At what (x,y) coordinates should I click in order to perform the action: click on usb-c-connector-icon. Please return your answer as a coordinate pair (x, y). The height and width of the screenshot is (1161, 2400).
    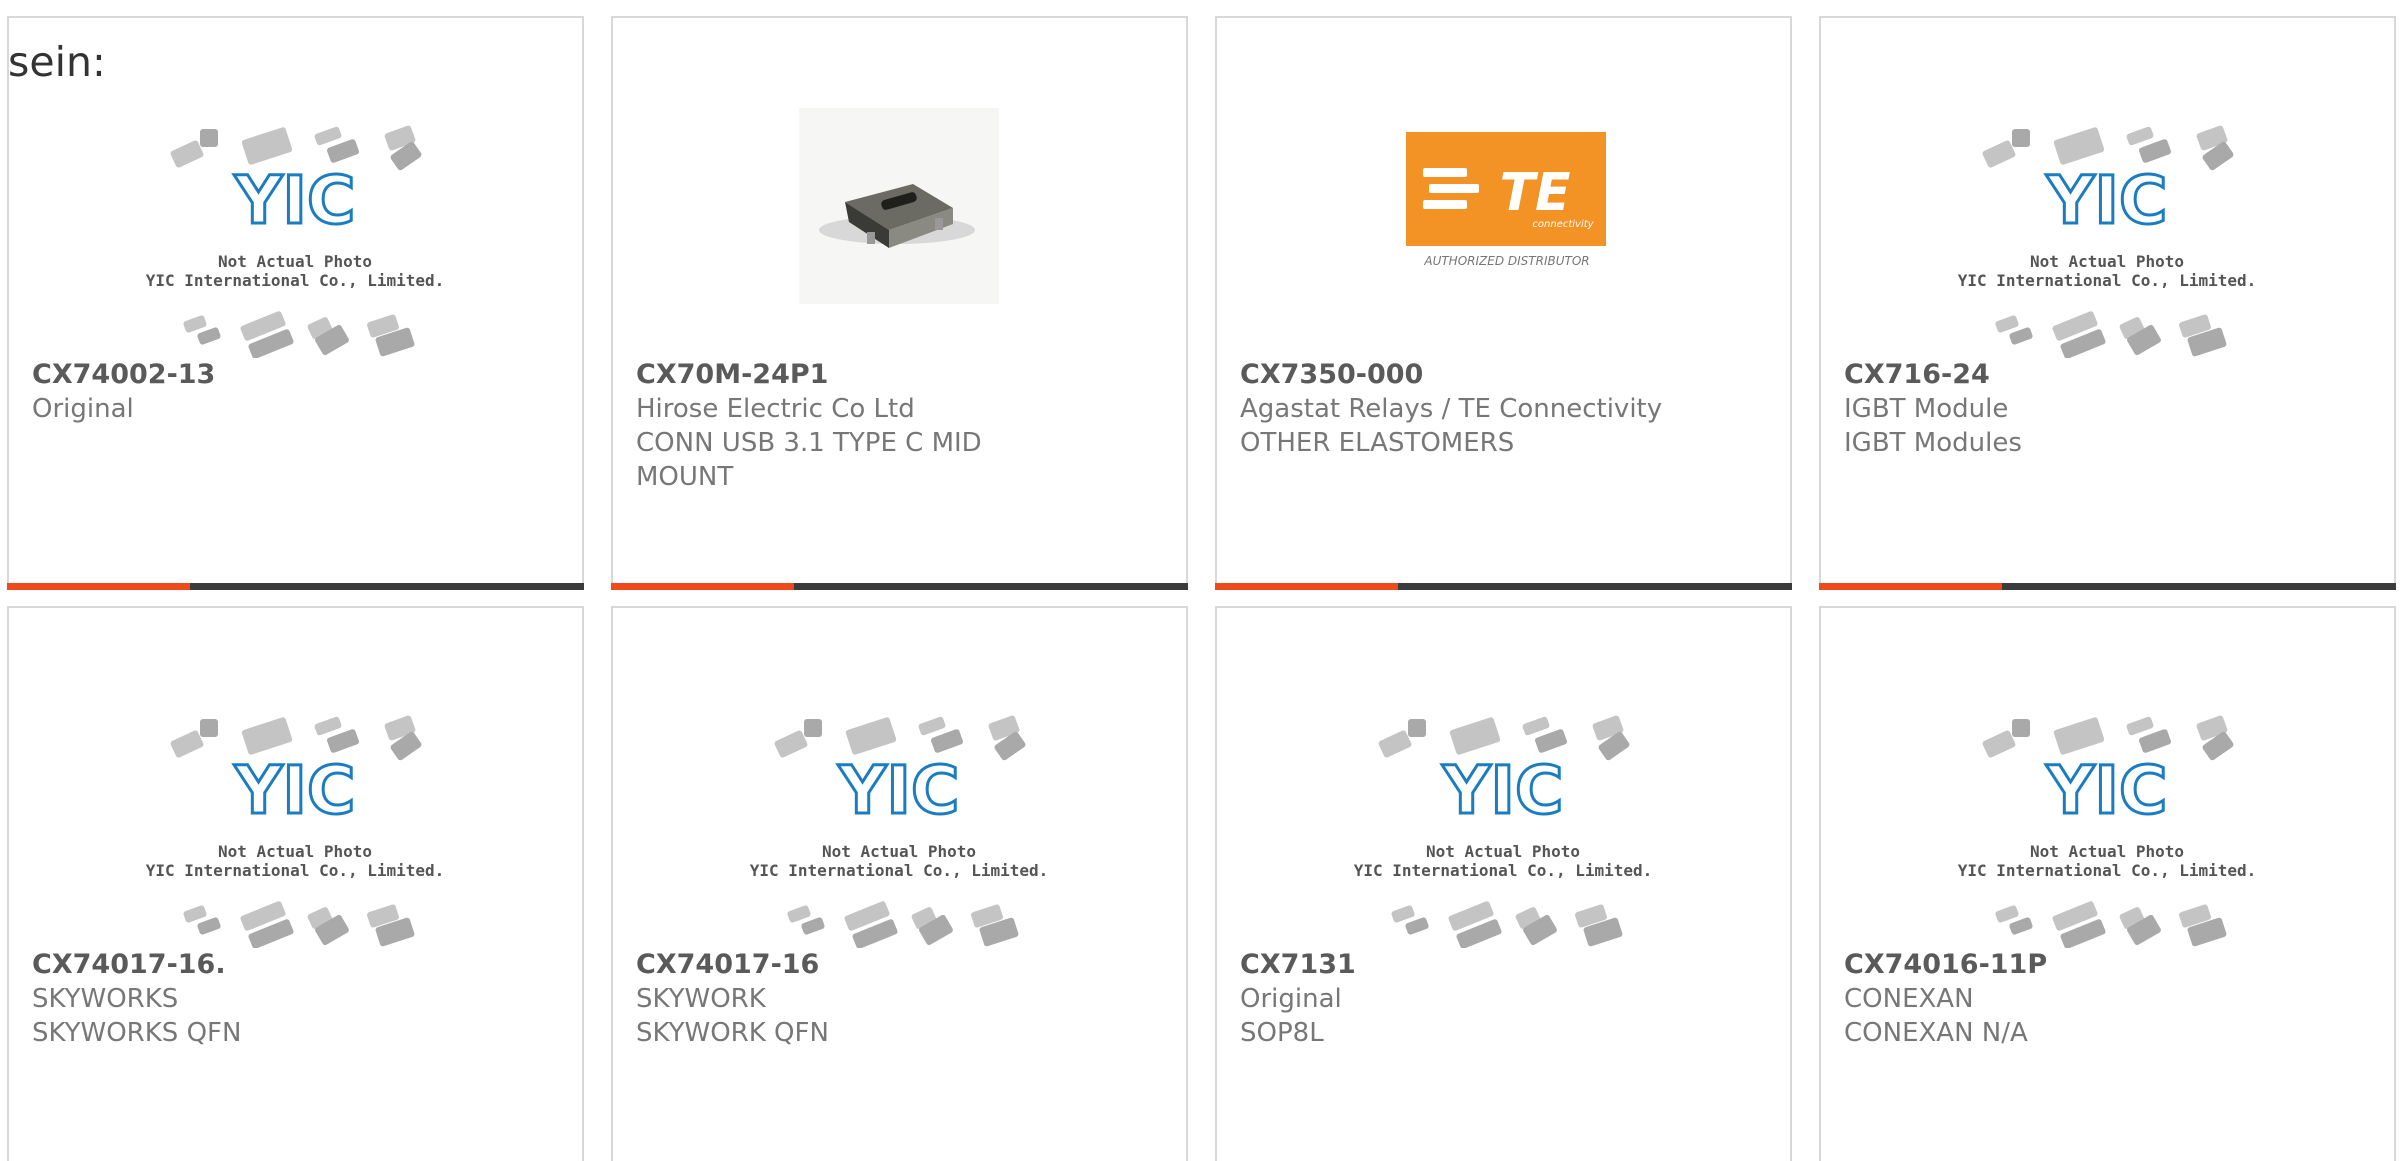
    Looking at the image, I should click on (899, 206).